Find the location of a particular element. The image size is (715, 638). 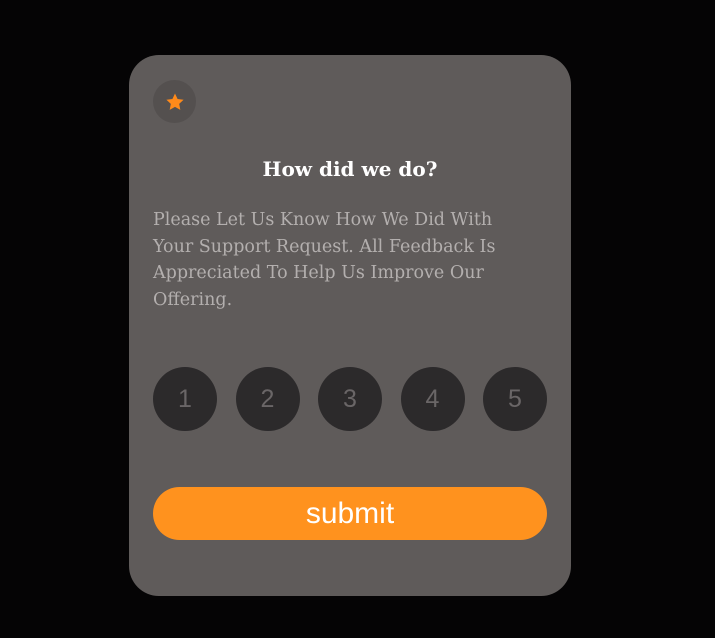

rating-button-2: 2 is located at coordinates (267, 399).